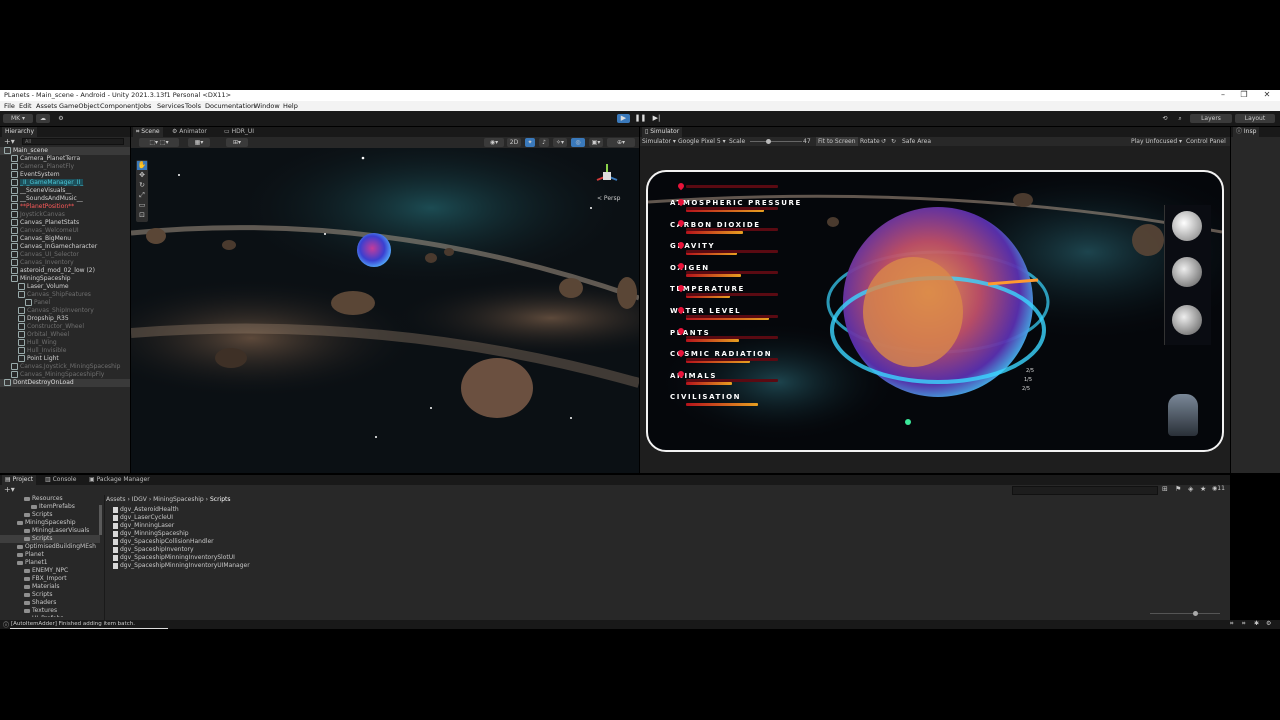 The height and width of the screenshot is (720, 1280). I want to click on hierarchy-item: Orbital_Wheel, so click(65, 335).